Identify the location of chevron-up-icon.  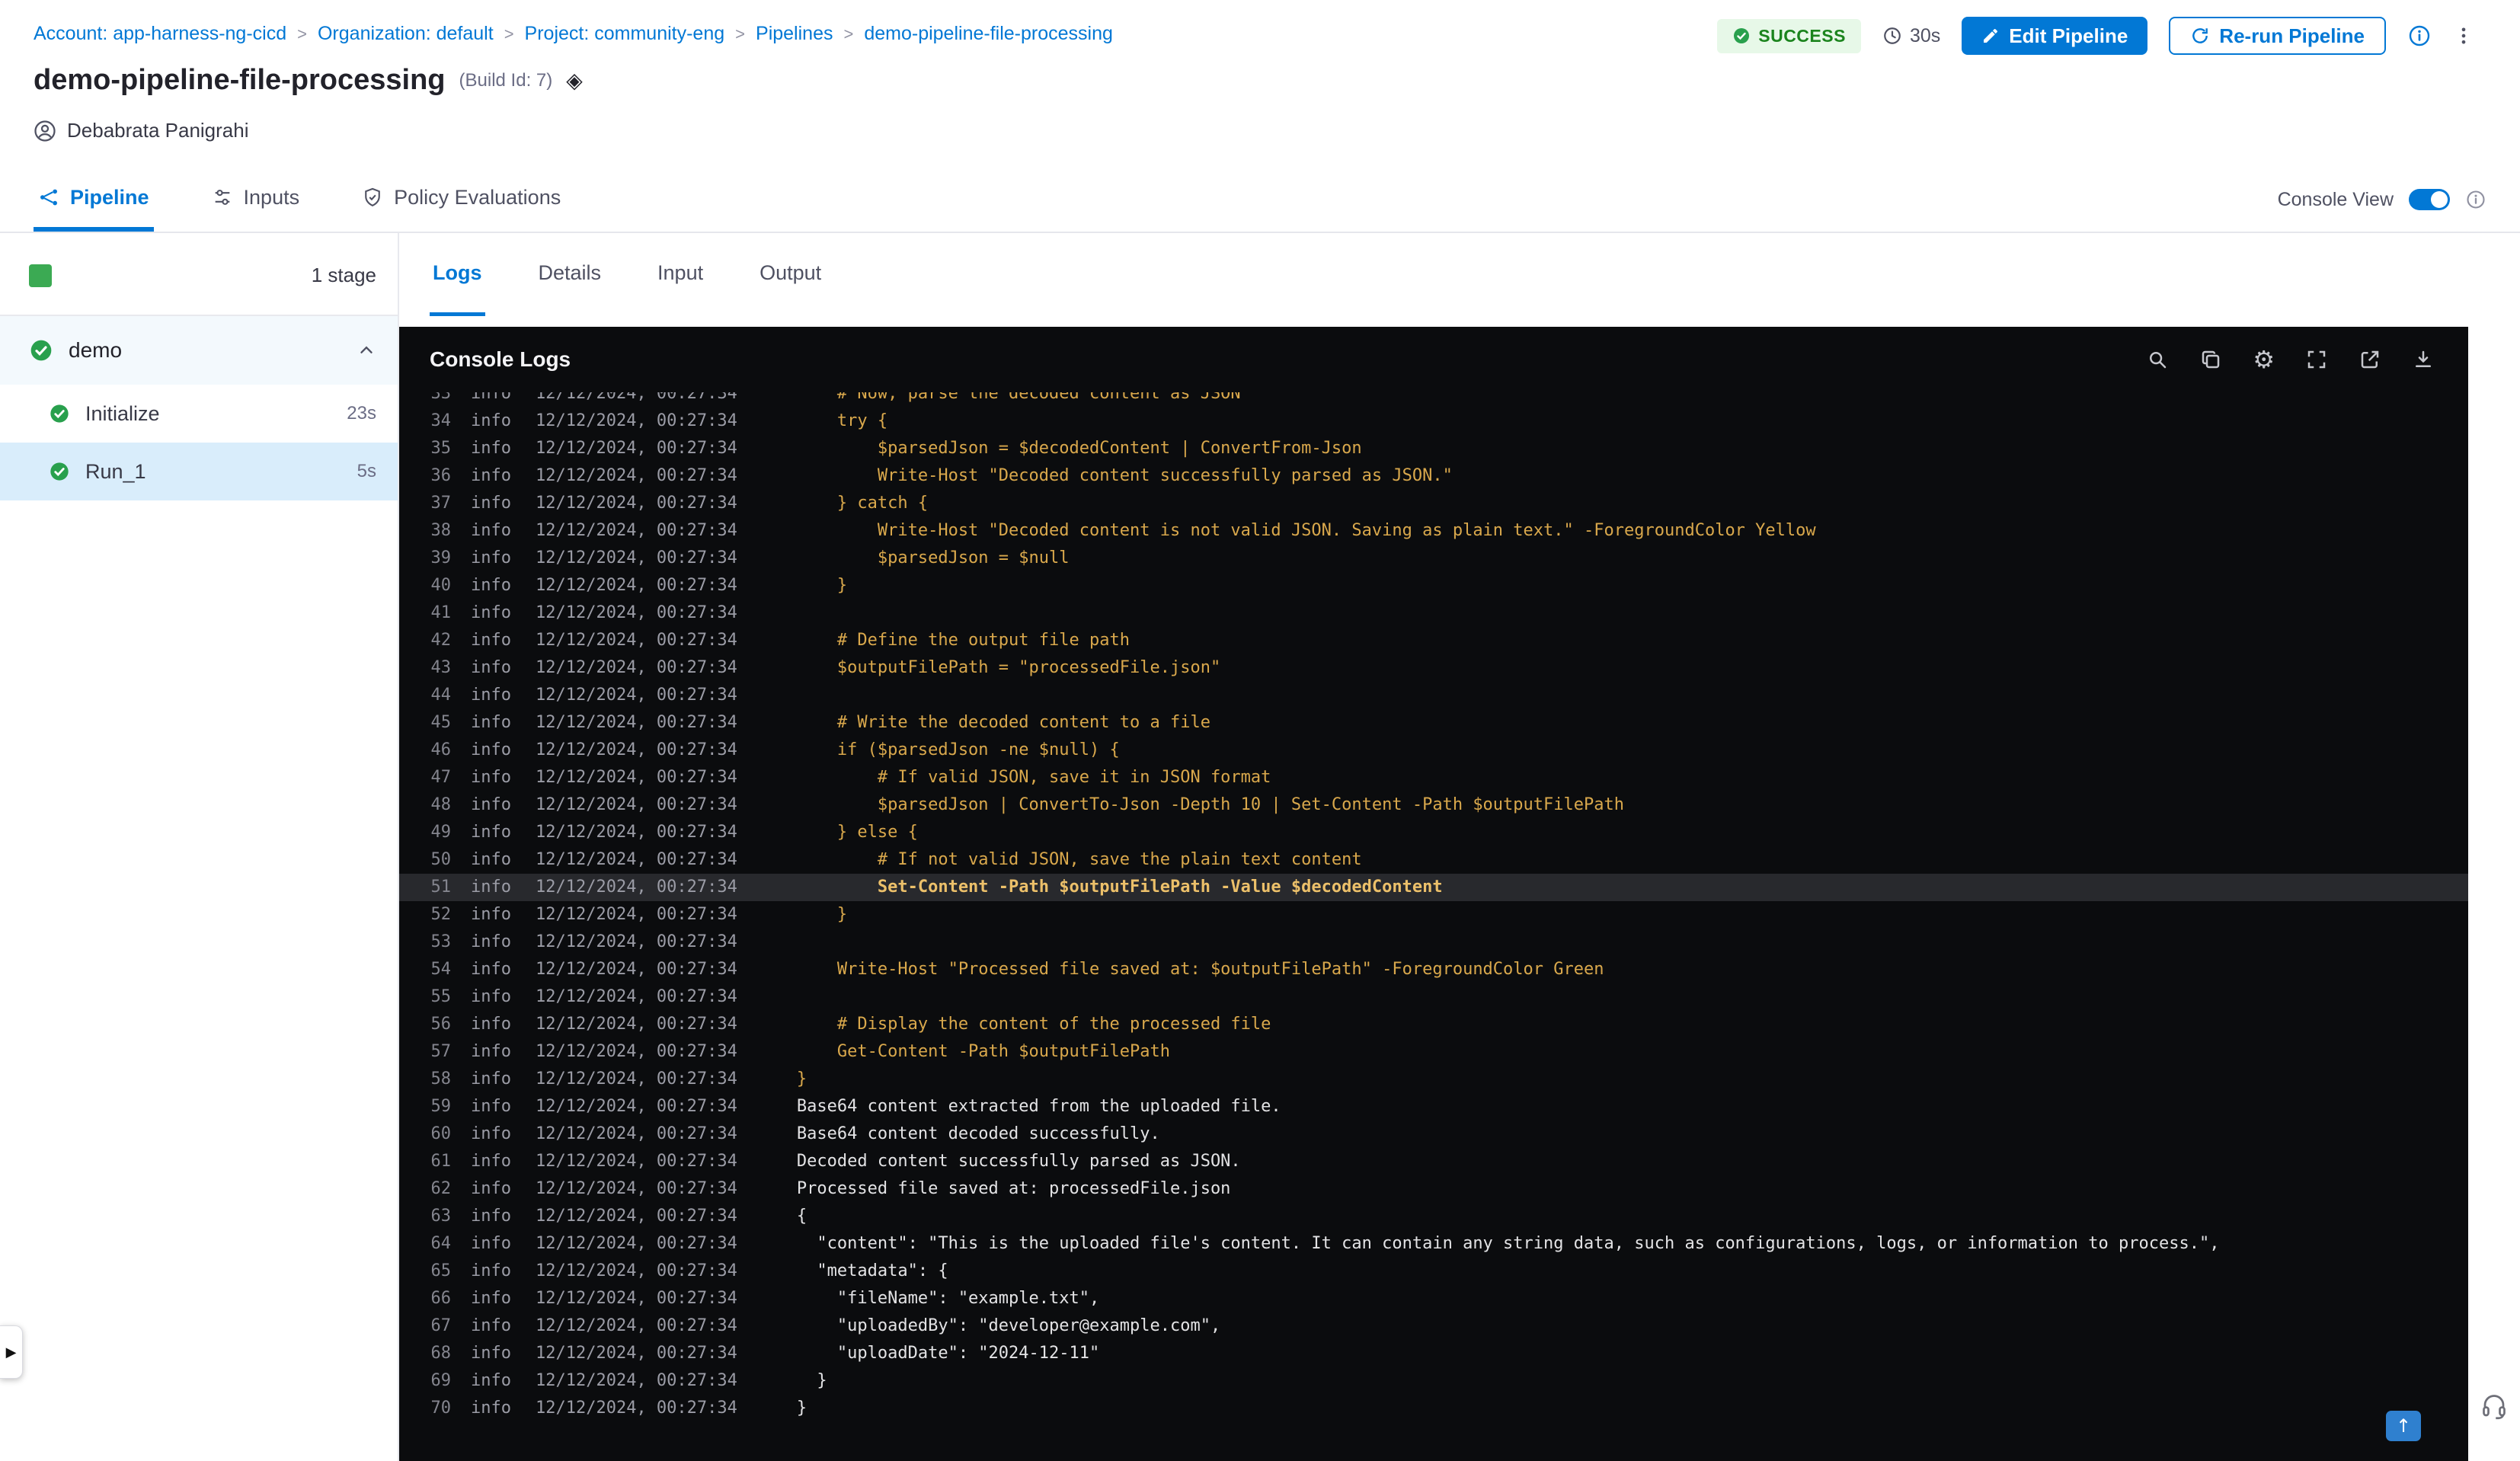
(366, 350).